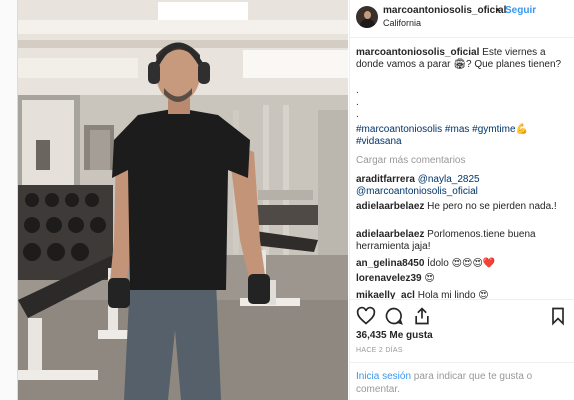 The width and height of the screenshot is (574, 400). Describe the element at coordinates (558, 316) in the screenshot. I see `bookmark-icon` at that location.